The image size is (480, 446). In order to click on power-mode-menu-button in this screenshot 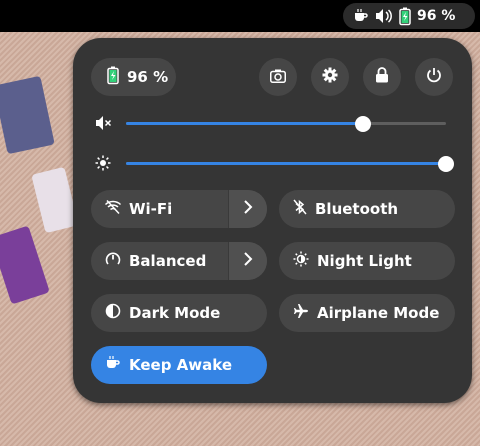, I will do `click(247, 261)`.